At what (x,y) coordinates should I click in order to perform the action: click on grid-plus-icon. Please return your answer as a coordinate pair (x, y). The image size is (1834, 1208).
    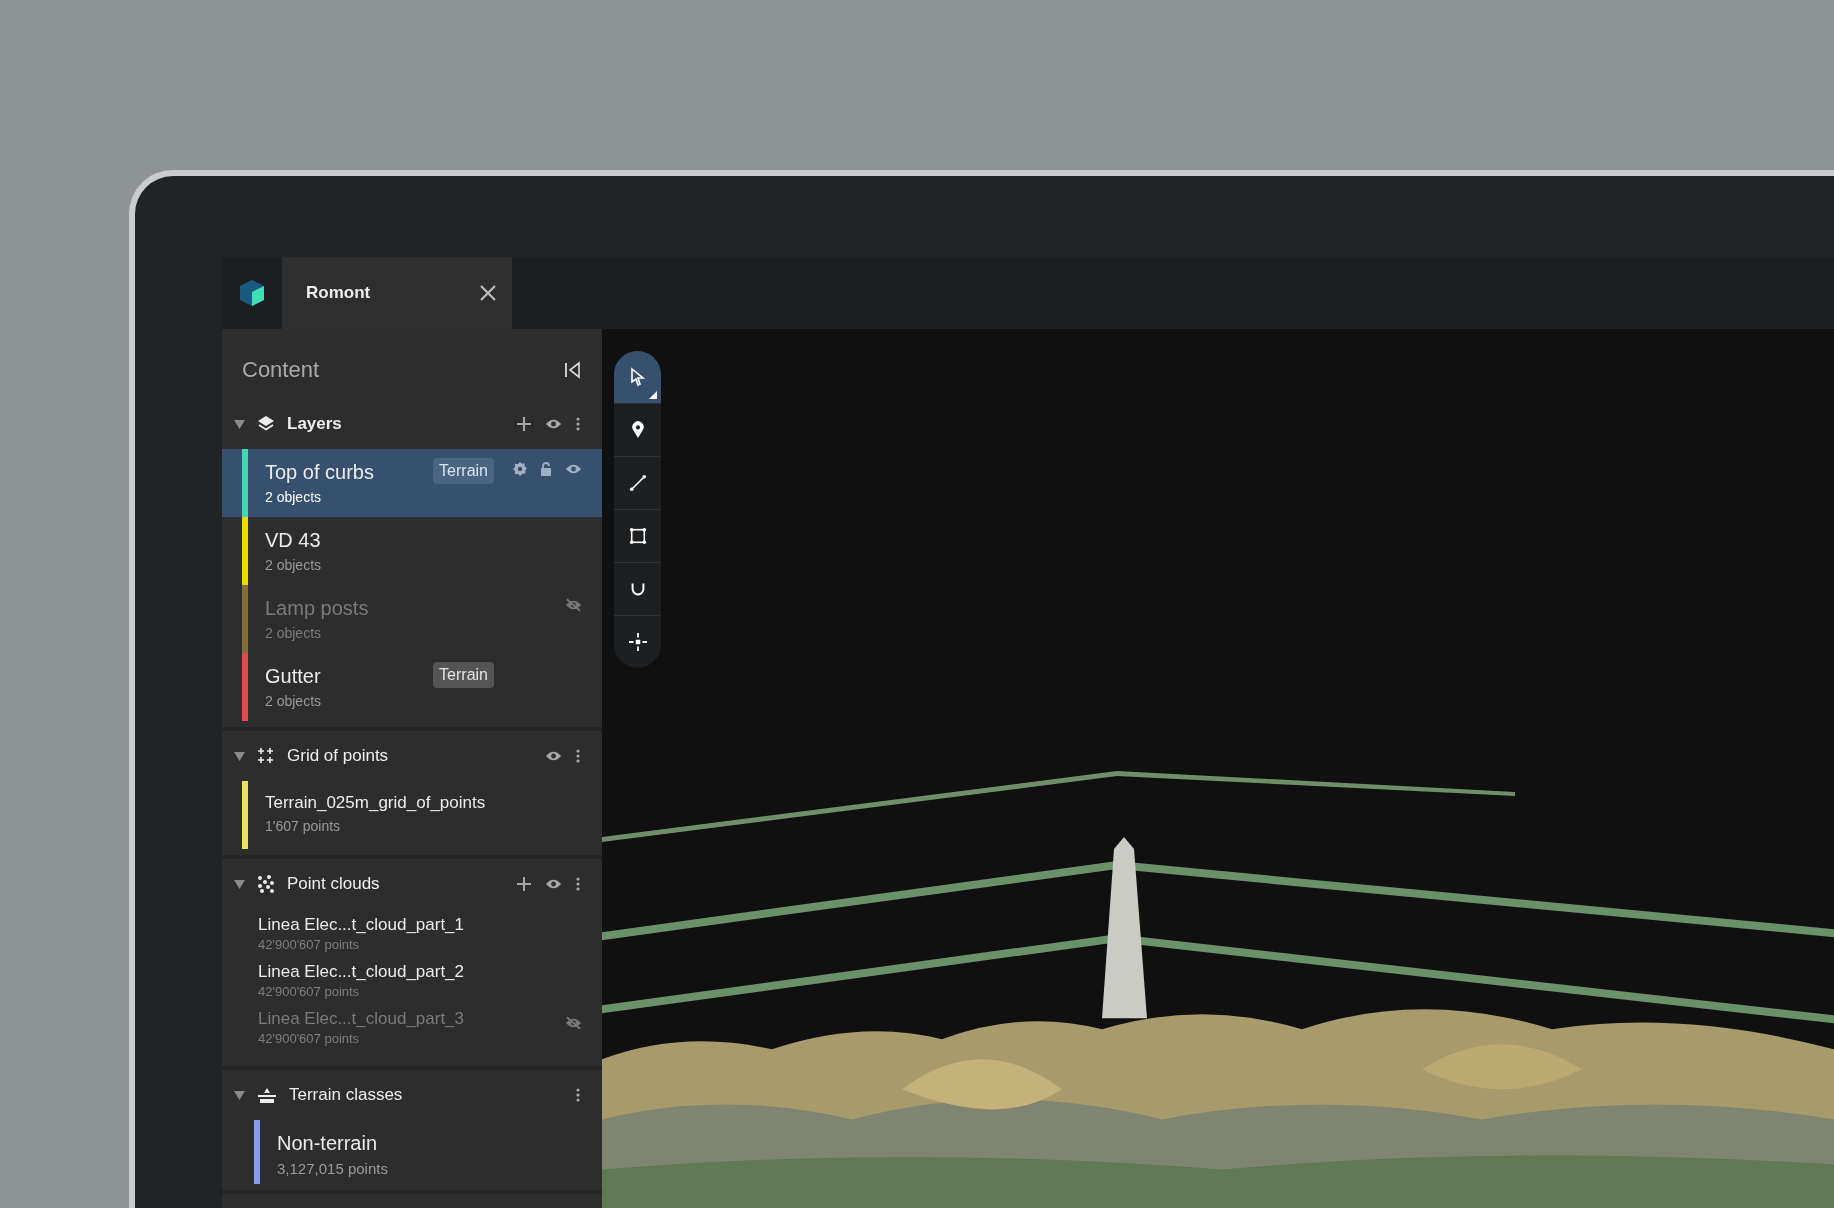
    Looking at the image, I should click on (266, 756).